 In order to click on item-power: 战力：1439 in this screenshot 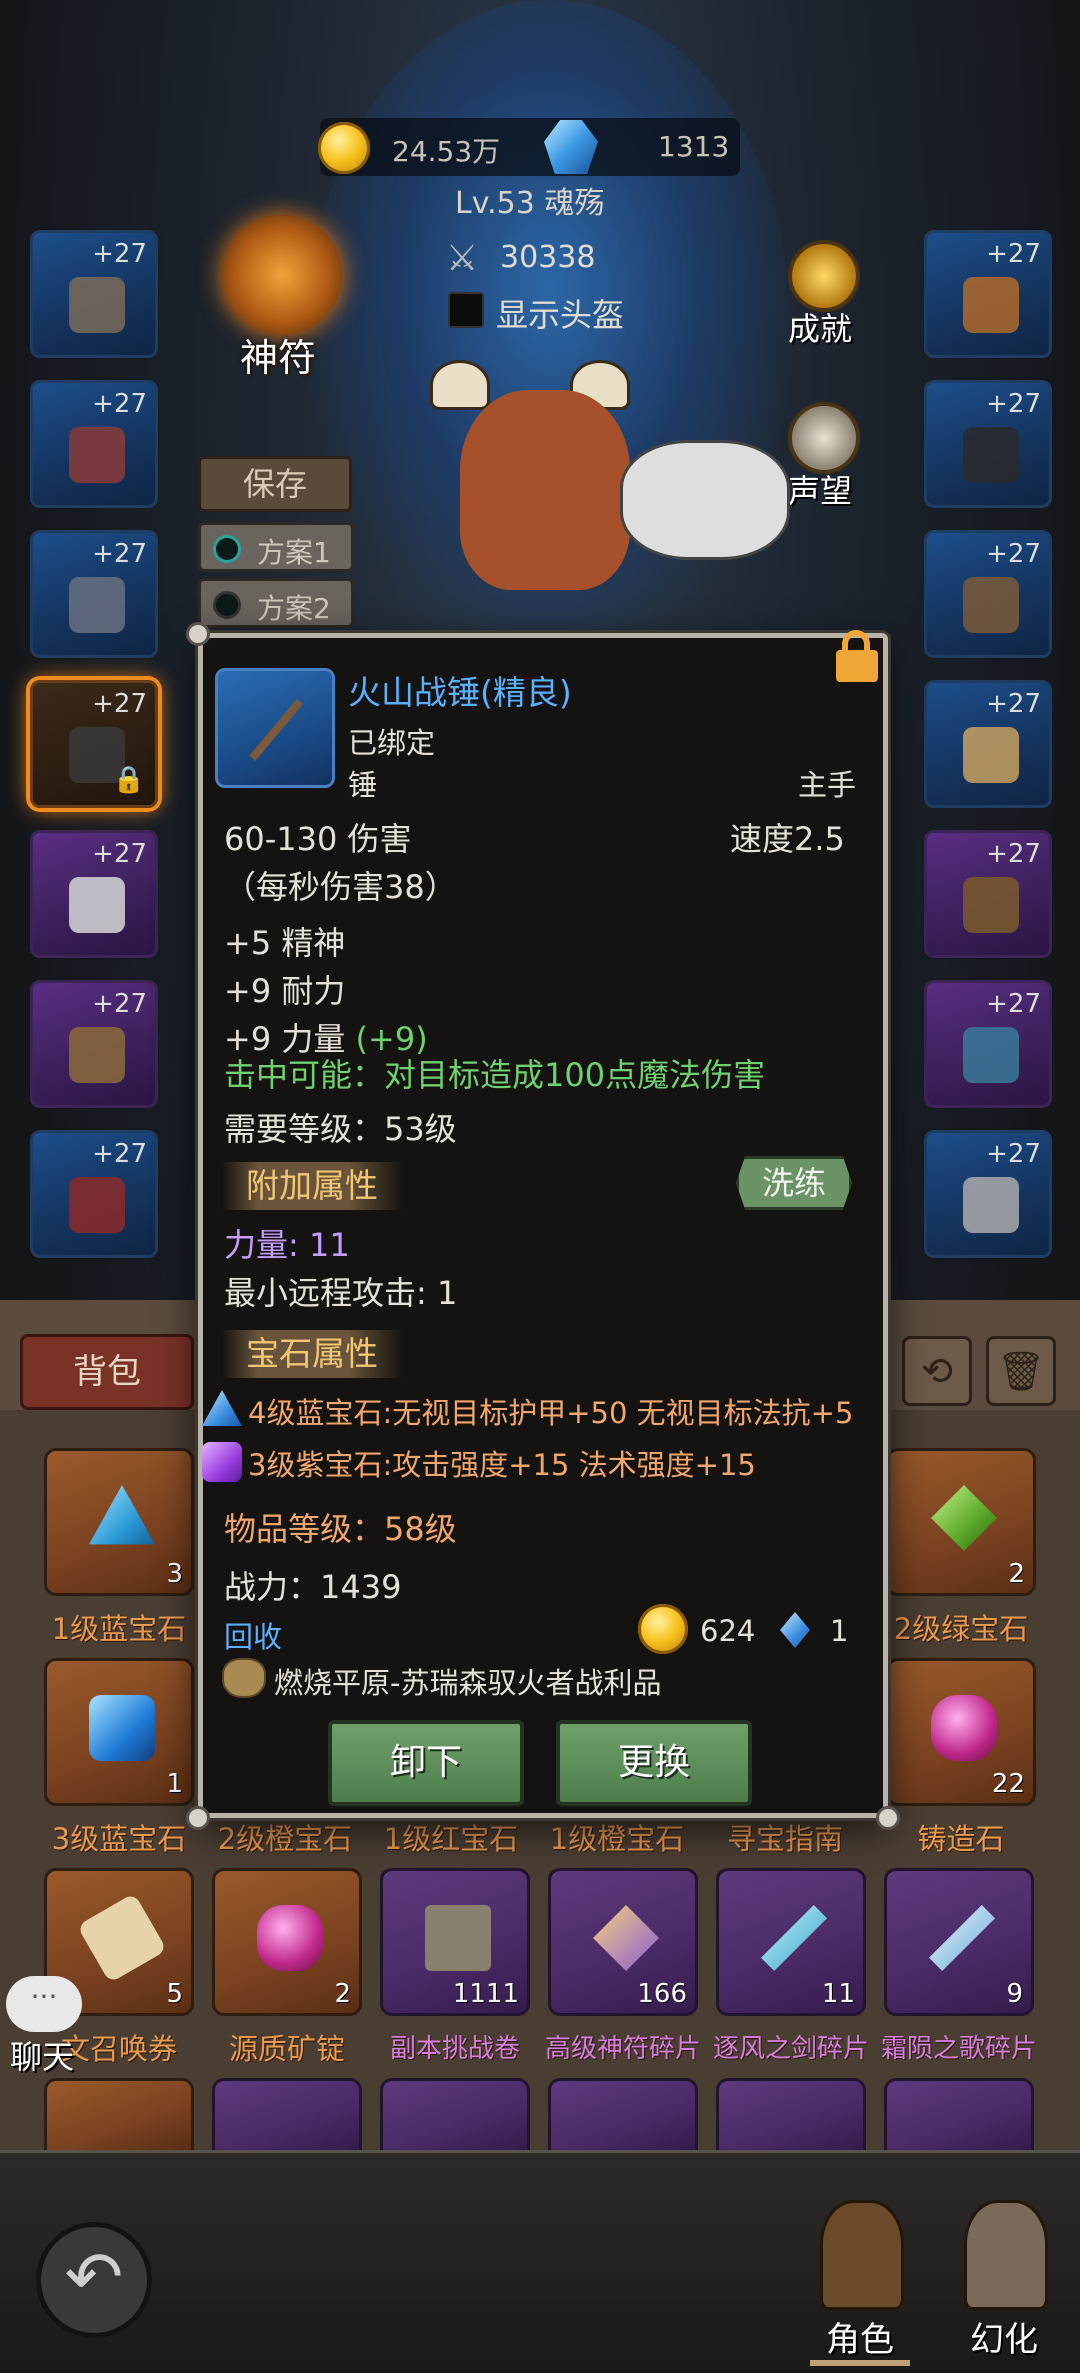, I will do `click(313, 1587)`.